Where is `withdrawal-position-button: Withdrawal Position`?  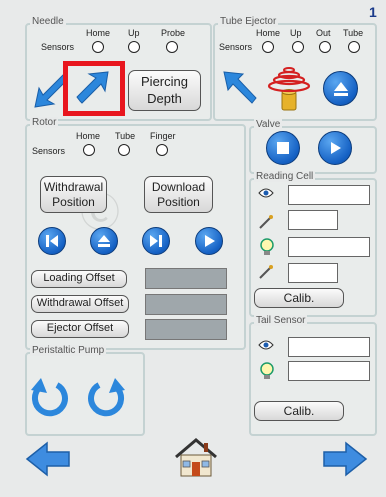 withdrawal-position-button: Withdrawal Position is located at coordinates (73, 194).